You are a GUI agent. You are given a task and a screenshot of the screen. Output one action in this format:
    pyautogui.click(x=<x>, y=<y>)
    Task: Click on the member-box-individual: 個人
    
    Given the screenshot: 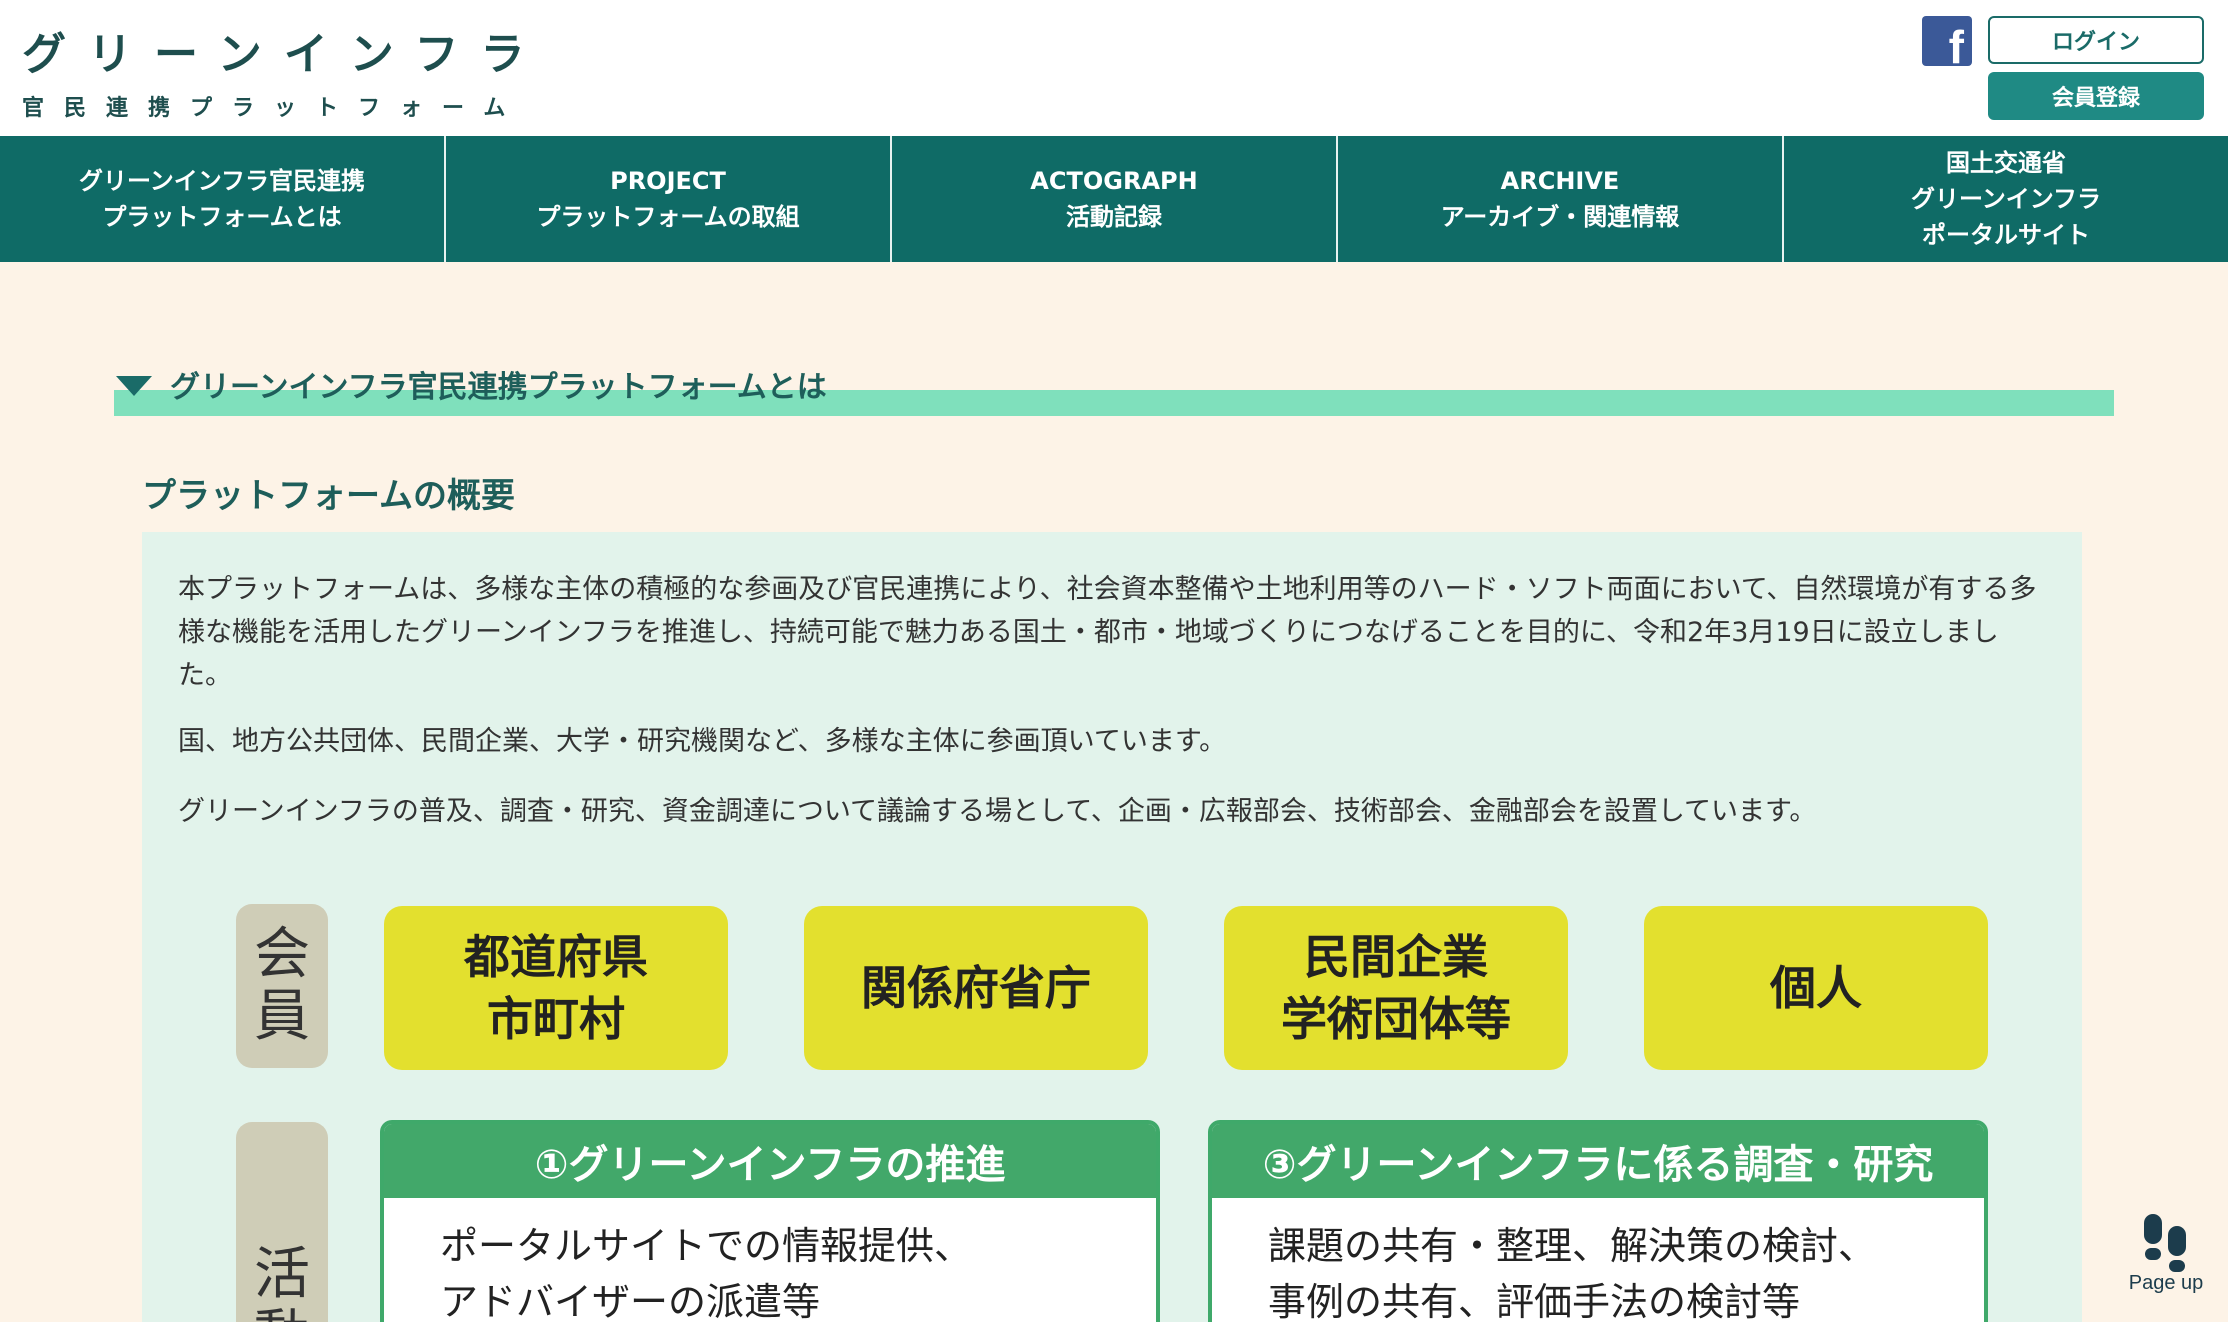 What is the action you would take?
    pyautogui.click(x=1816, y=988)
    